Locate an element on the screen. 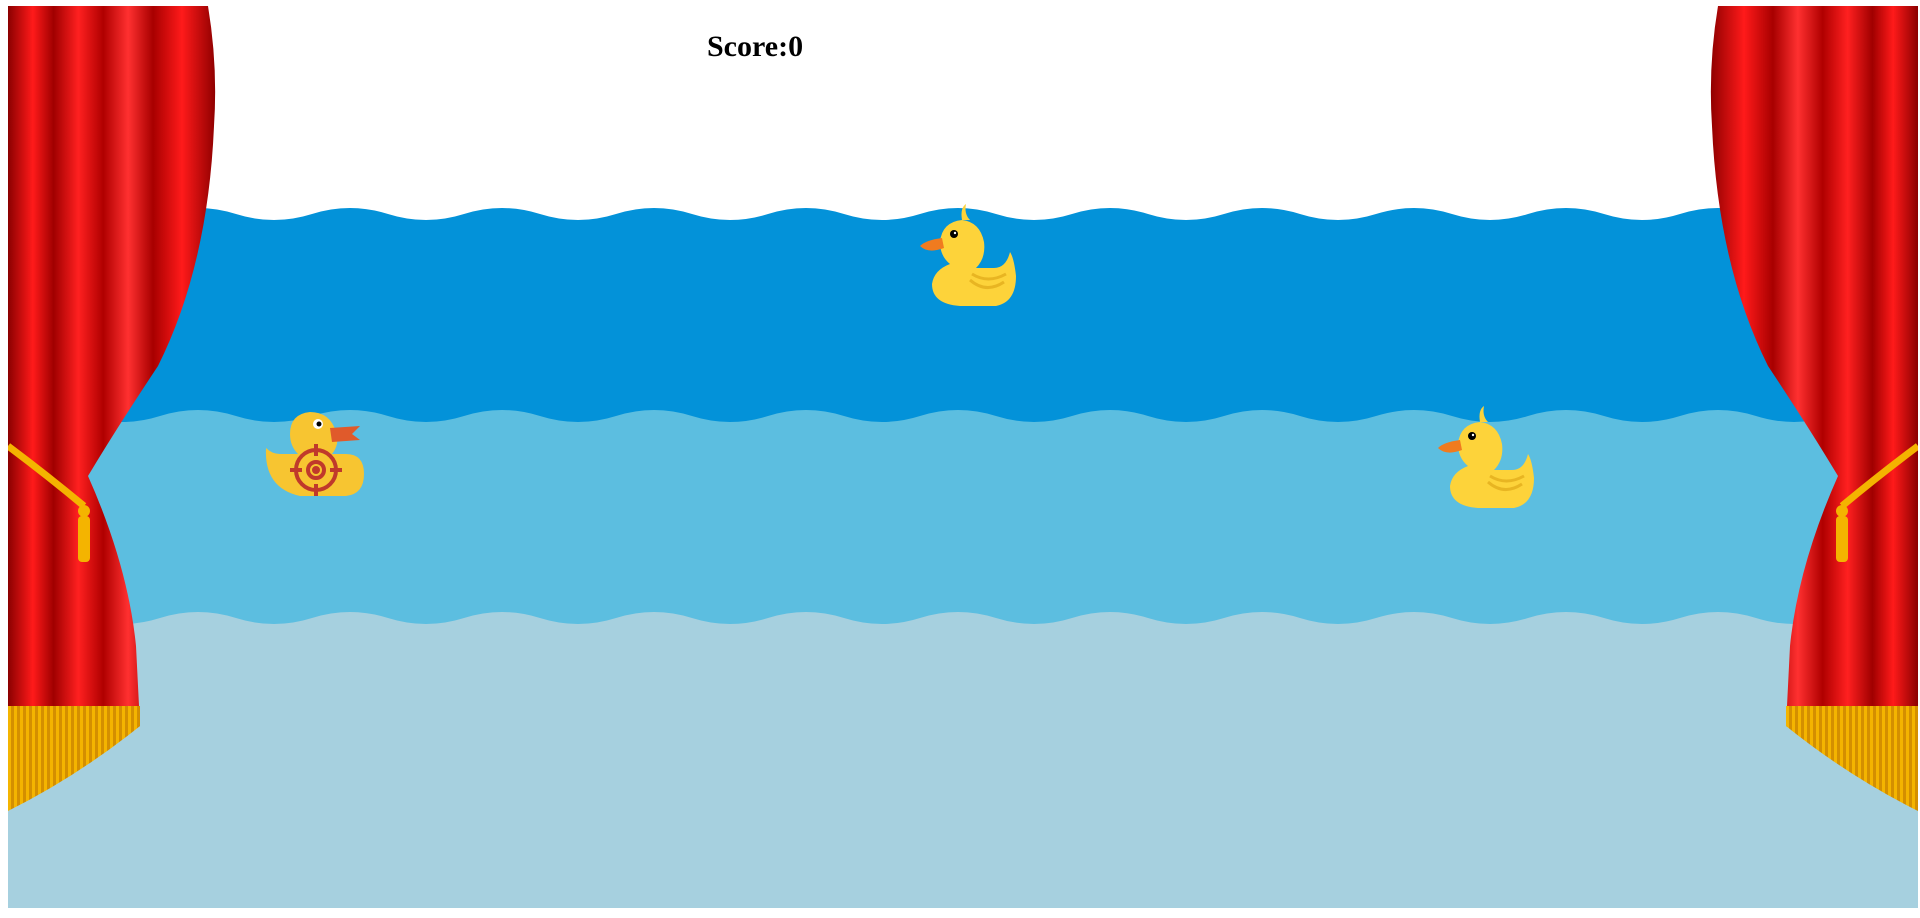 This screenshot has width=1920, height=918. score-value: 0 is located at coordinates (796, 46).